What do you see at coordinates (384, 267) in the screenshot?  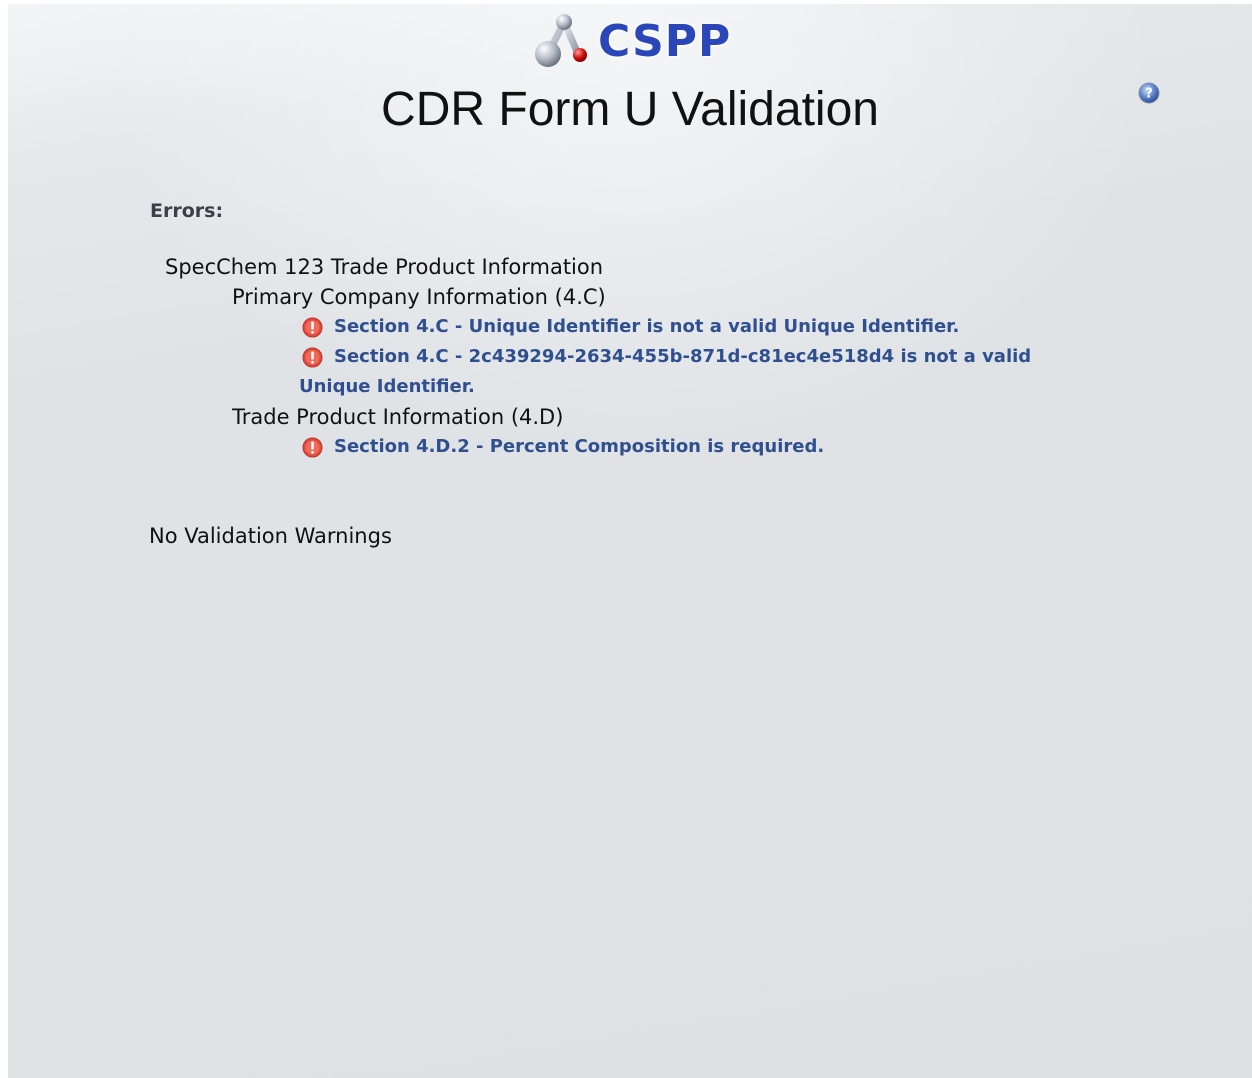 I see `group-title-trade-product: SpecChem 123 Trade Product Information` at bounding box center [384, 267].